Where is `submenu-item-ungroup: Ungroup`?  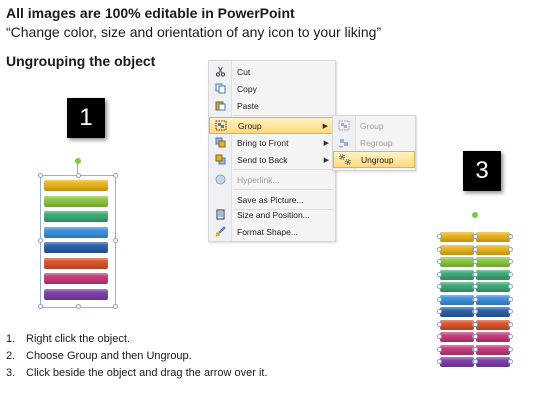
submenu-item-ungroup: Ungroup is located at coordinates (374, 159).